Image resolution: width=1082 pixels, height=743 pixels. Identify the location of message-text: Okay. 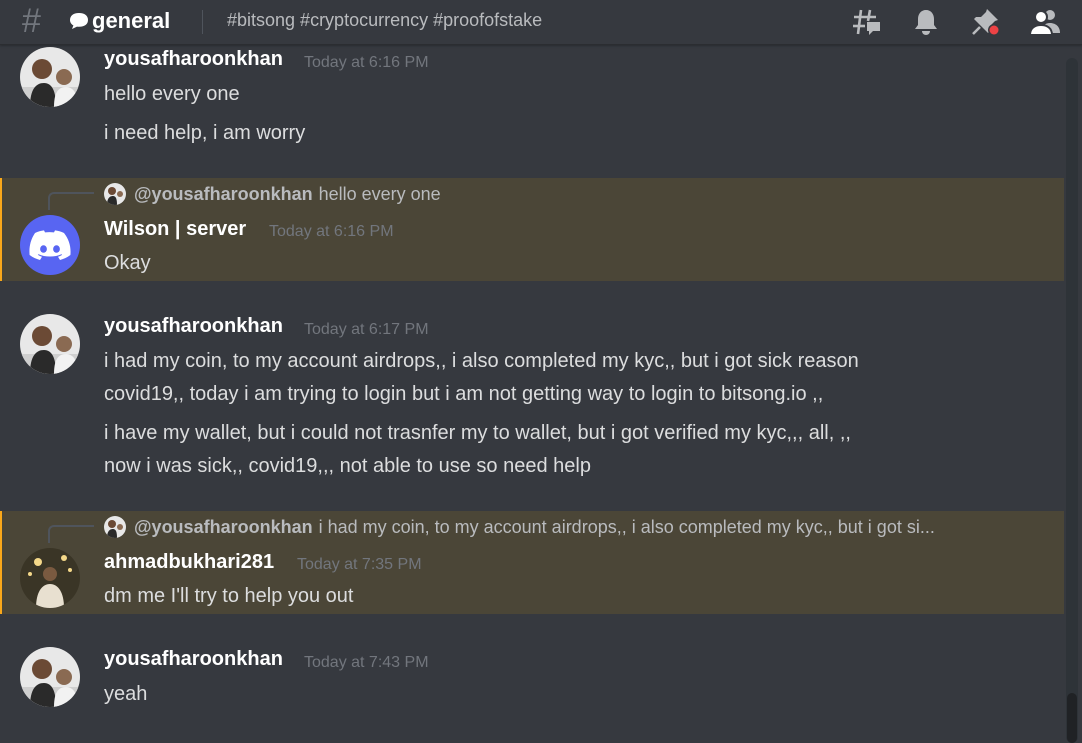
(127, 263).